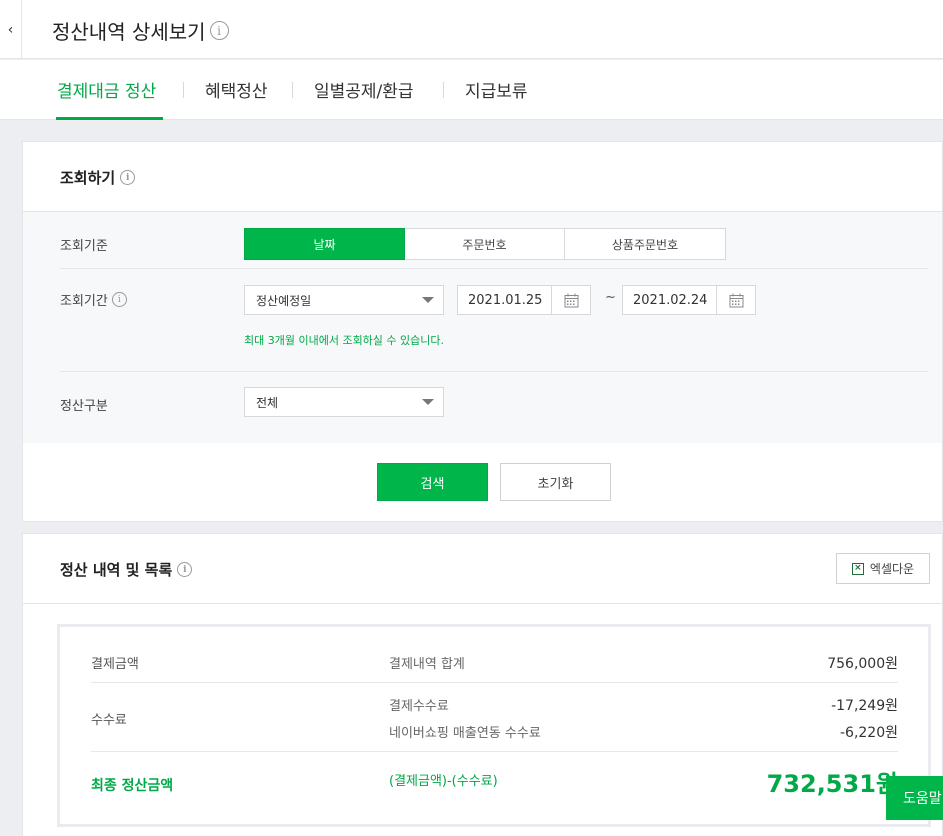  Describe the element at coordinates (496, 89) in the screenshot. I see `tab-payment-hold: 지급보류` at that location.